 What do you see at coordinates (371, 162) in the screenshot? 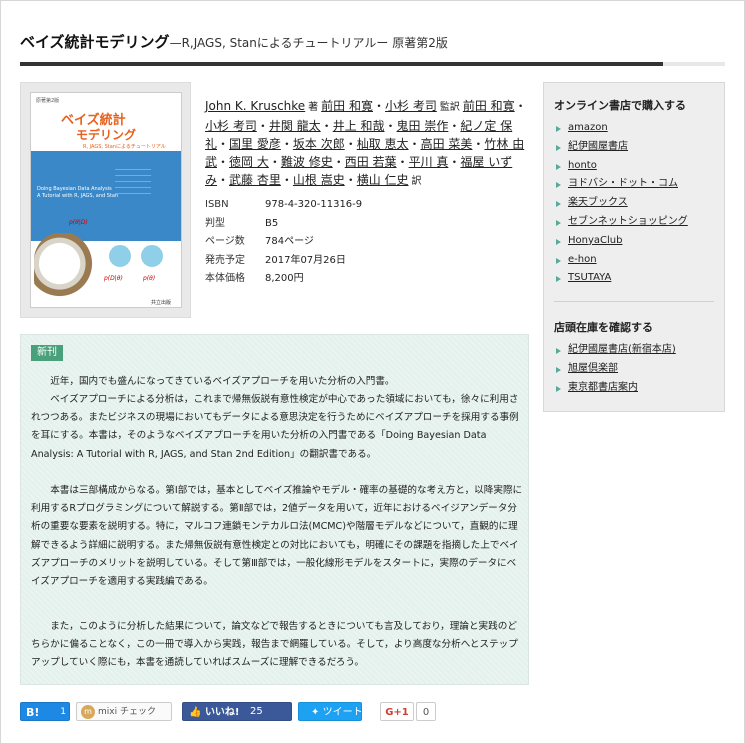
I see `translator-link: 西田 若葉` at bounding box center [371, 162].